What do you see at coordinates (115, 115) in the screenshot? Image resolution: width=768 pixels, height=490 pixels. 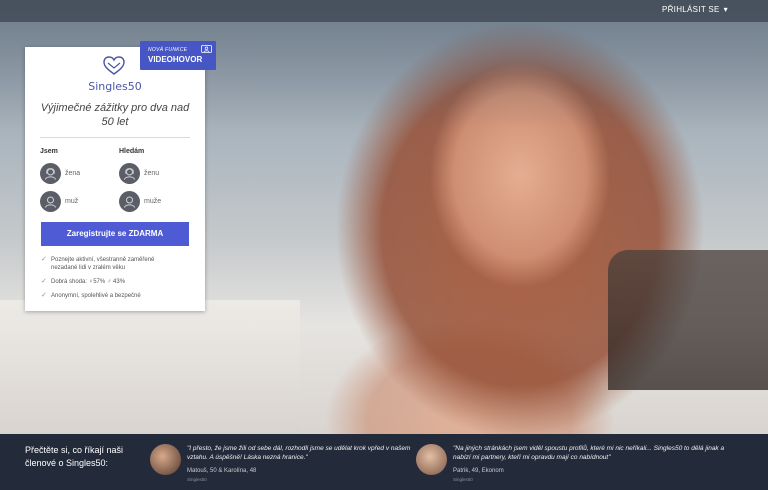 I see `tagline: Výjimečné zážitky pro dva nad 50 let` at bounding box center [115, 115].